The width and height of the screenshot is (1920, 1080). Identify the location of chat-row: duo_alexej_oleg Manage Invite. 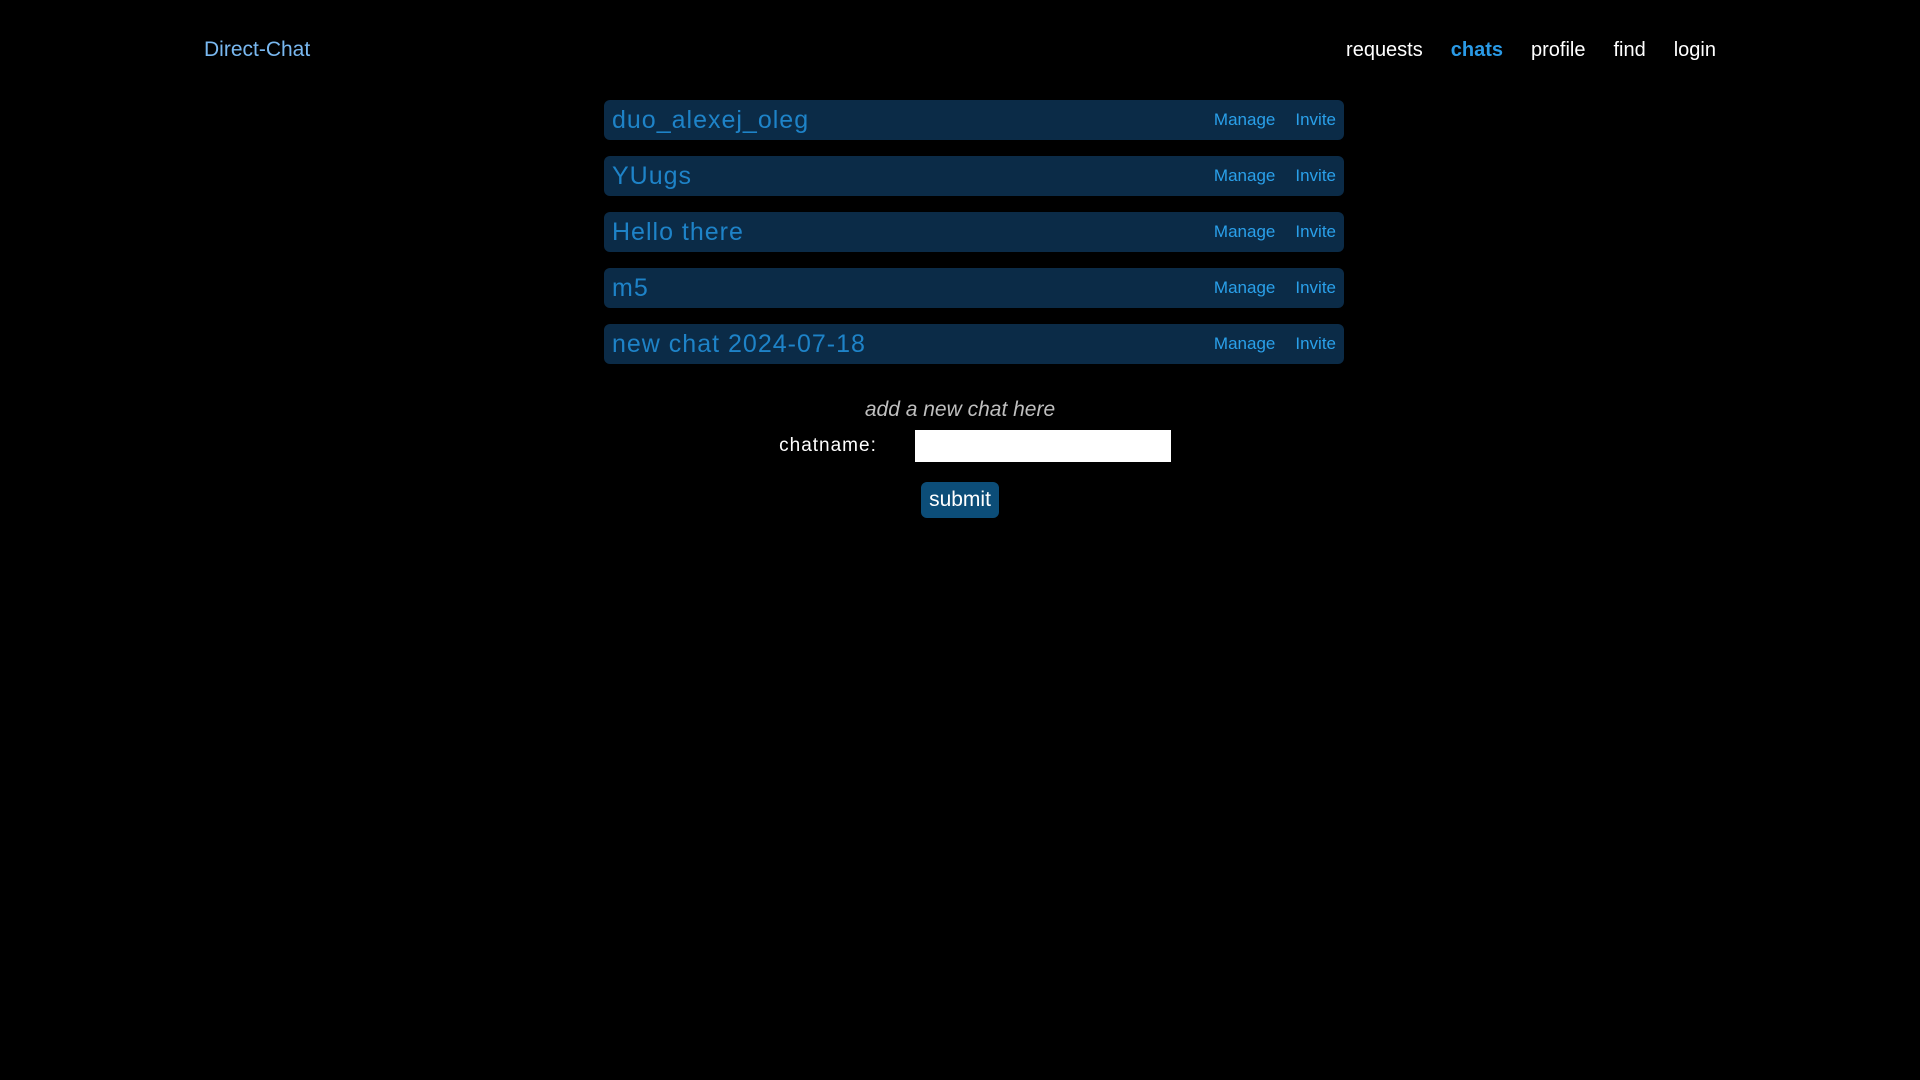
(974, 120).